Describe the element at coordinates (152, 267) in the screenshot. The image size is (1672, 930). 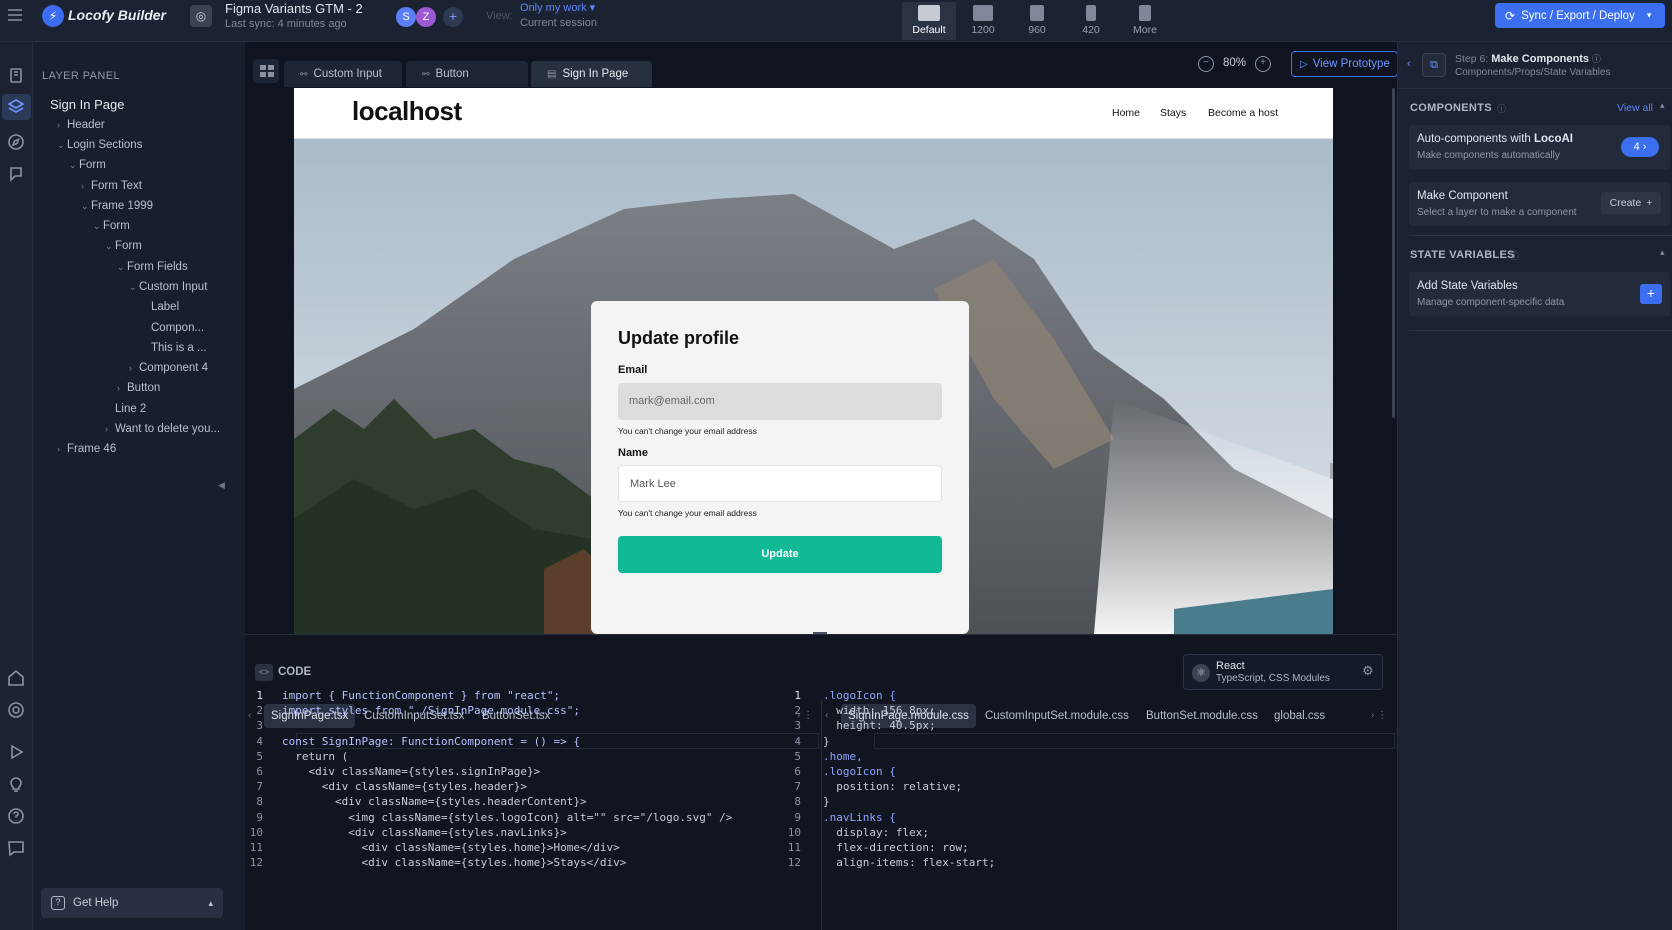
I see `layer-item: ⌄ Form Fields` at that location.